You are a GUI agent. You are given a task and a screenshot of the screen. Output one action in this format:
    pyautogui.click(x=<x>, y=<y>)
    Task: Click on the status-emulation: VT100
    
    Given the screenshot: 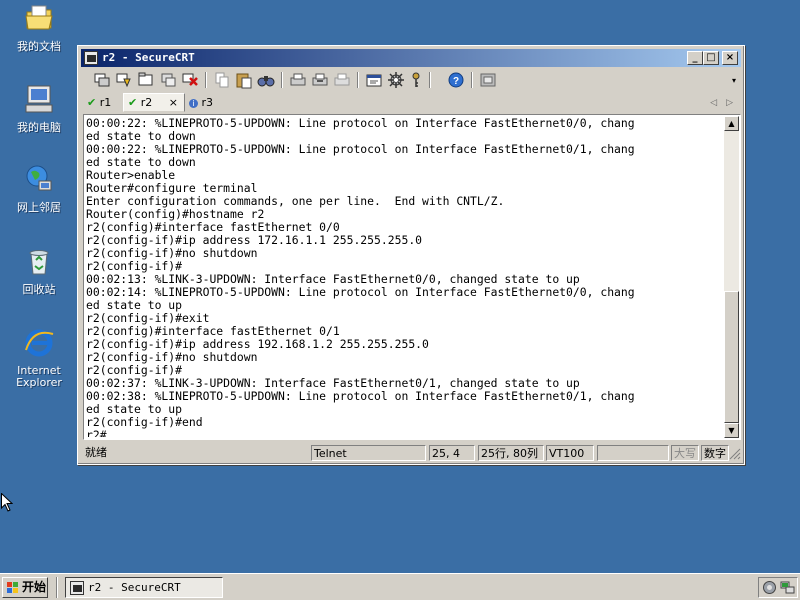 What is the action you would take?
    pyautogui.click(x=570, y=453)
    